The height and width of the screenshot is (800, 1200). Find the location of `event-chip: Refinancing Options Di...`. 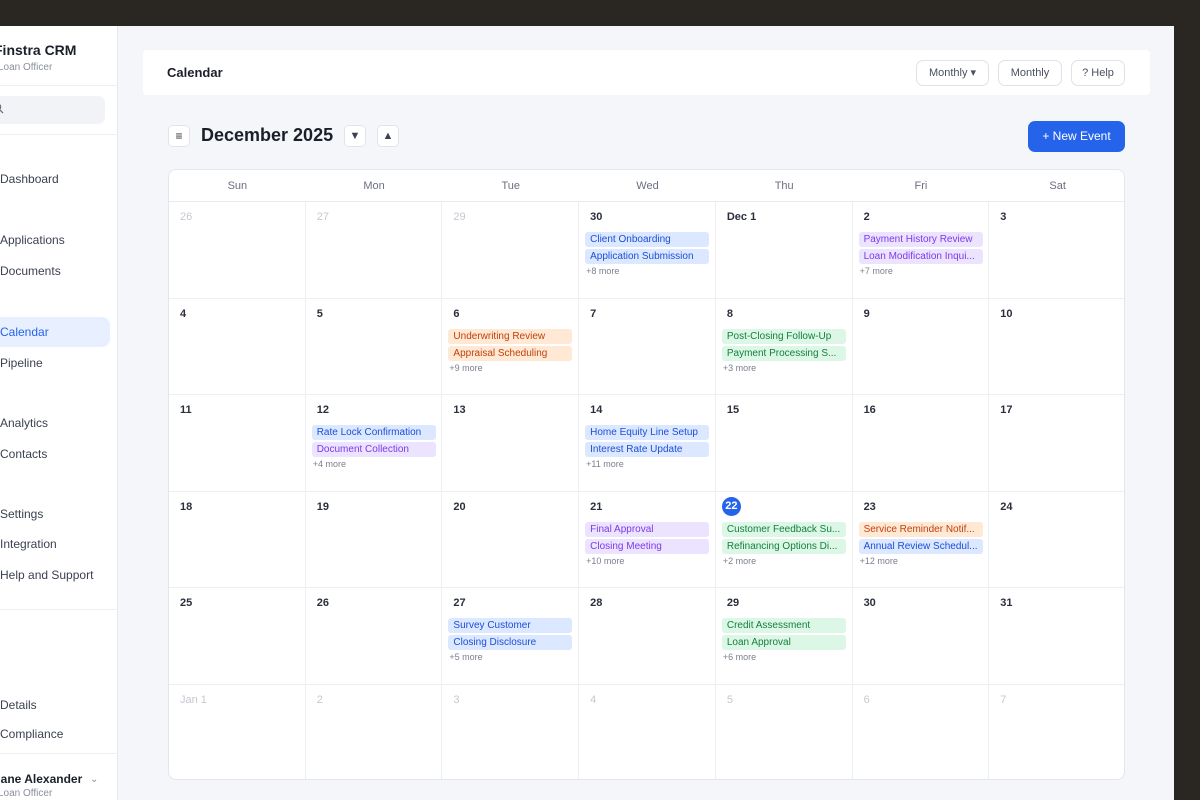

event-chip: Refinancing Options Di... is located at coordinates (783, 546).